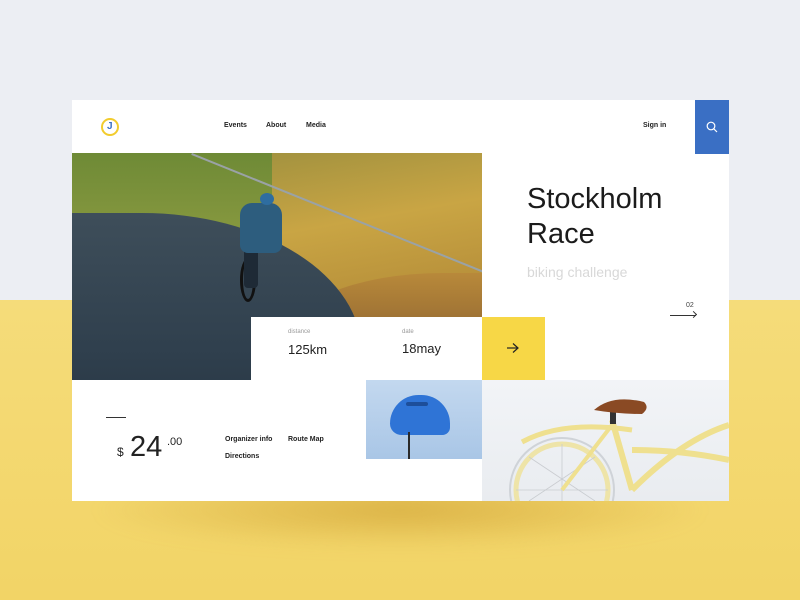  I want to click on price-divider, so click(116, 417).